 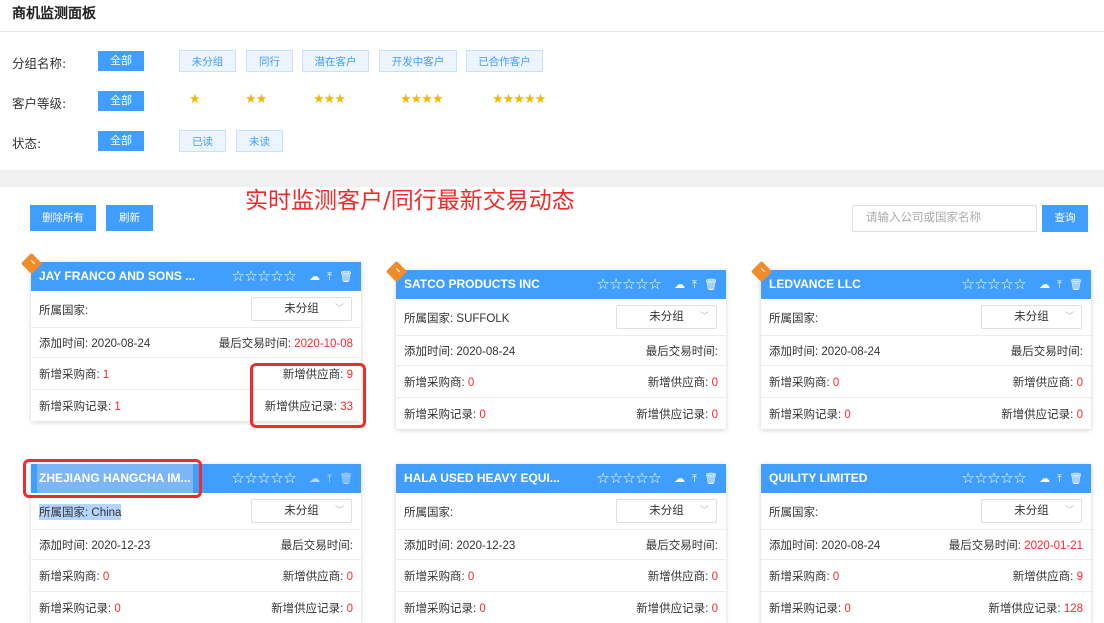 What do you see at coordinates (121, 101) in the screenshot?
I see `level-all-button: 全部` at bounding box center [121, 101].